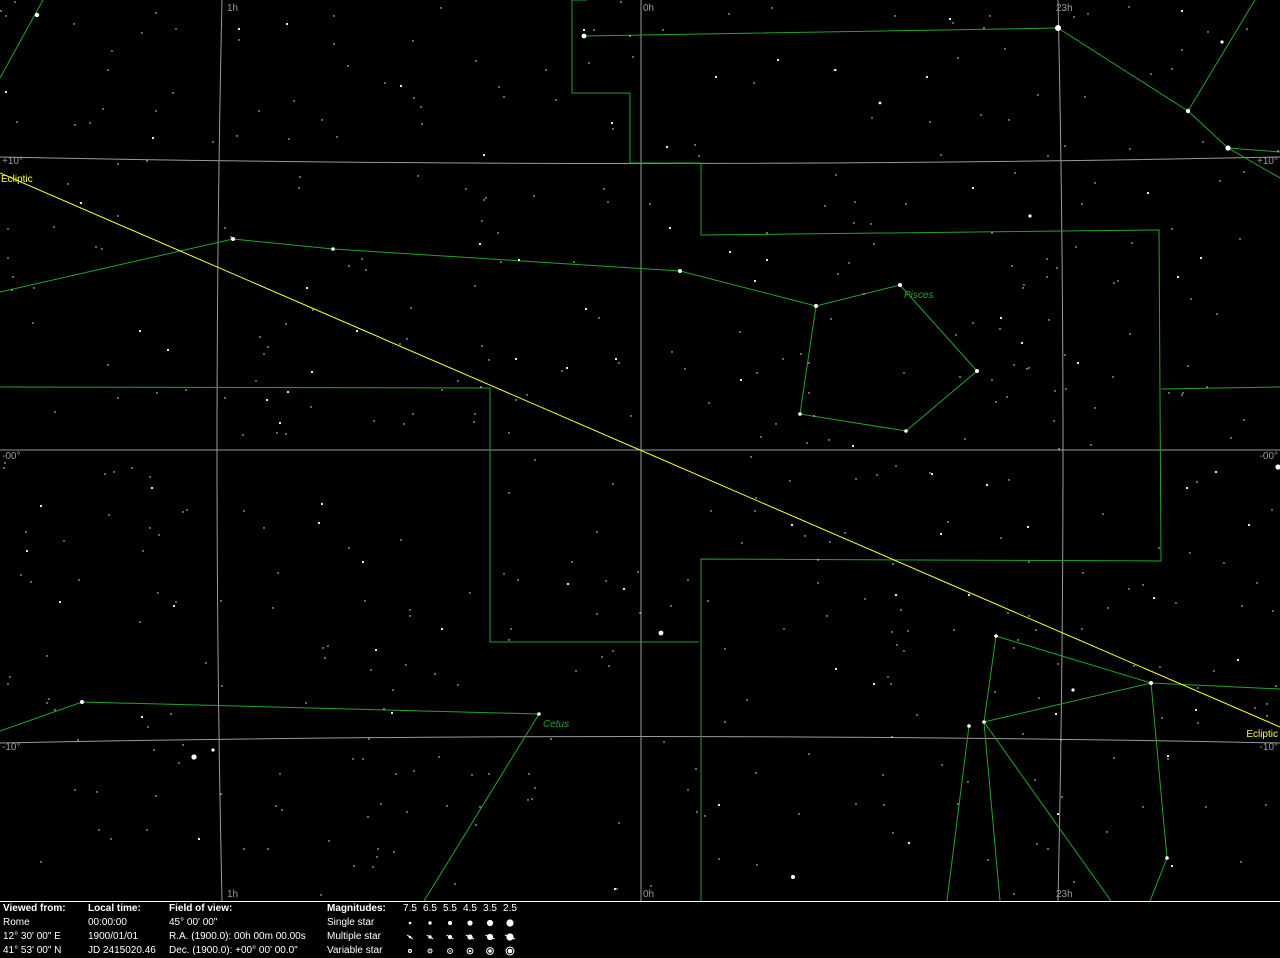 The height and width of the screenshot is (958, 1280). I want to click on magnitude-symbol-bar, so click(410, 937).